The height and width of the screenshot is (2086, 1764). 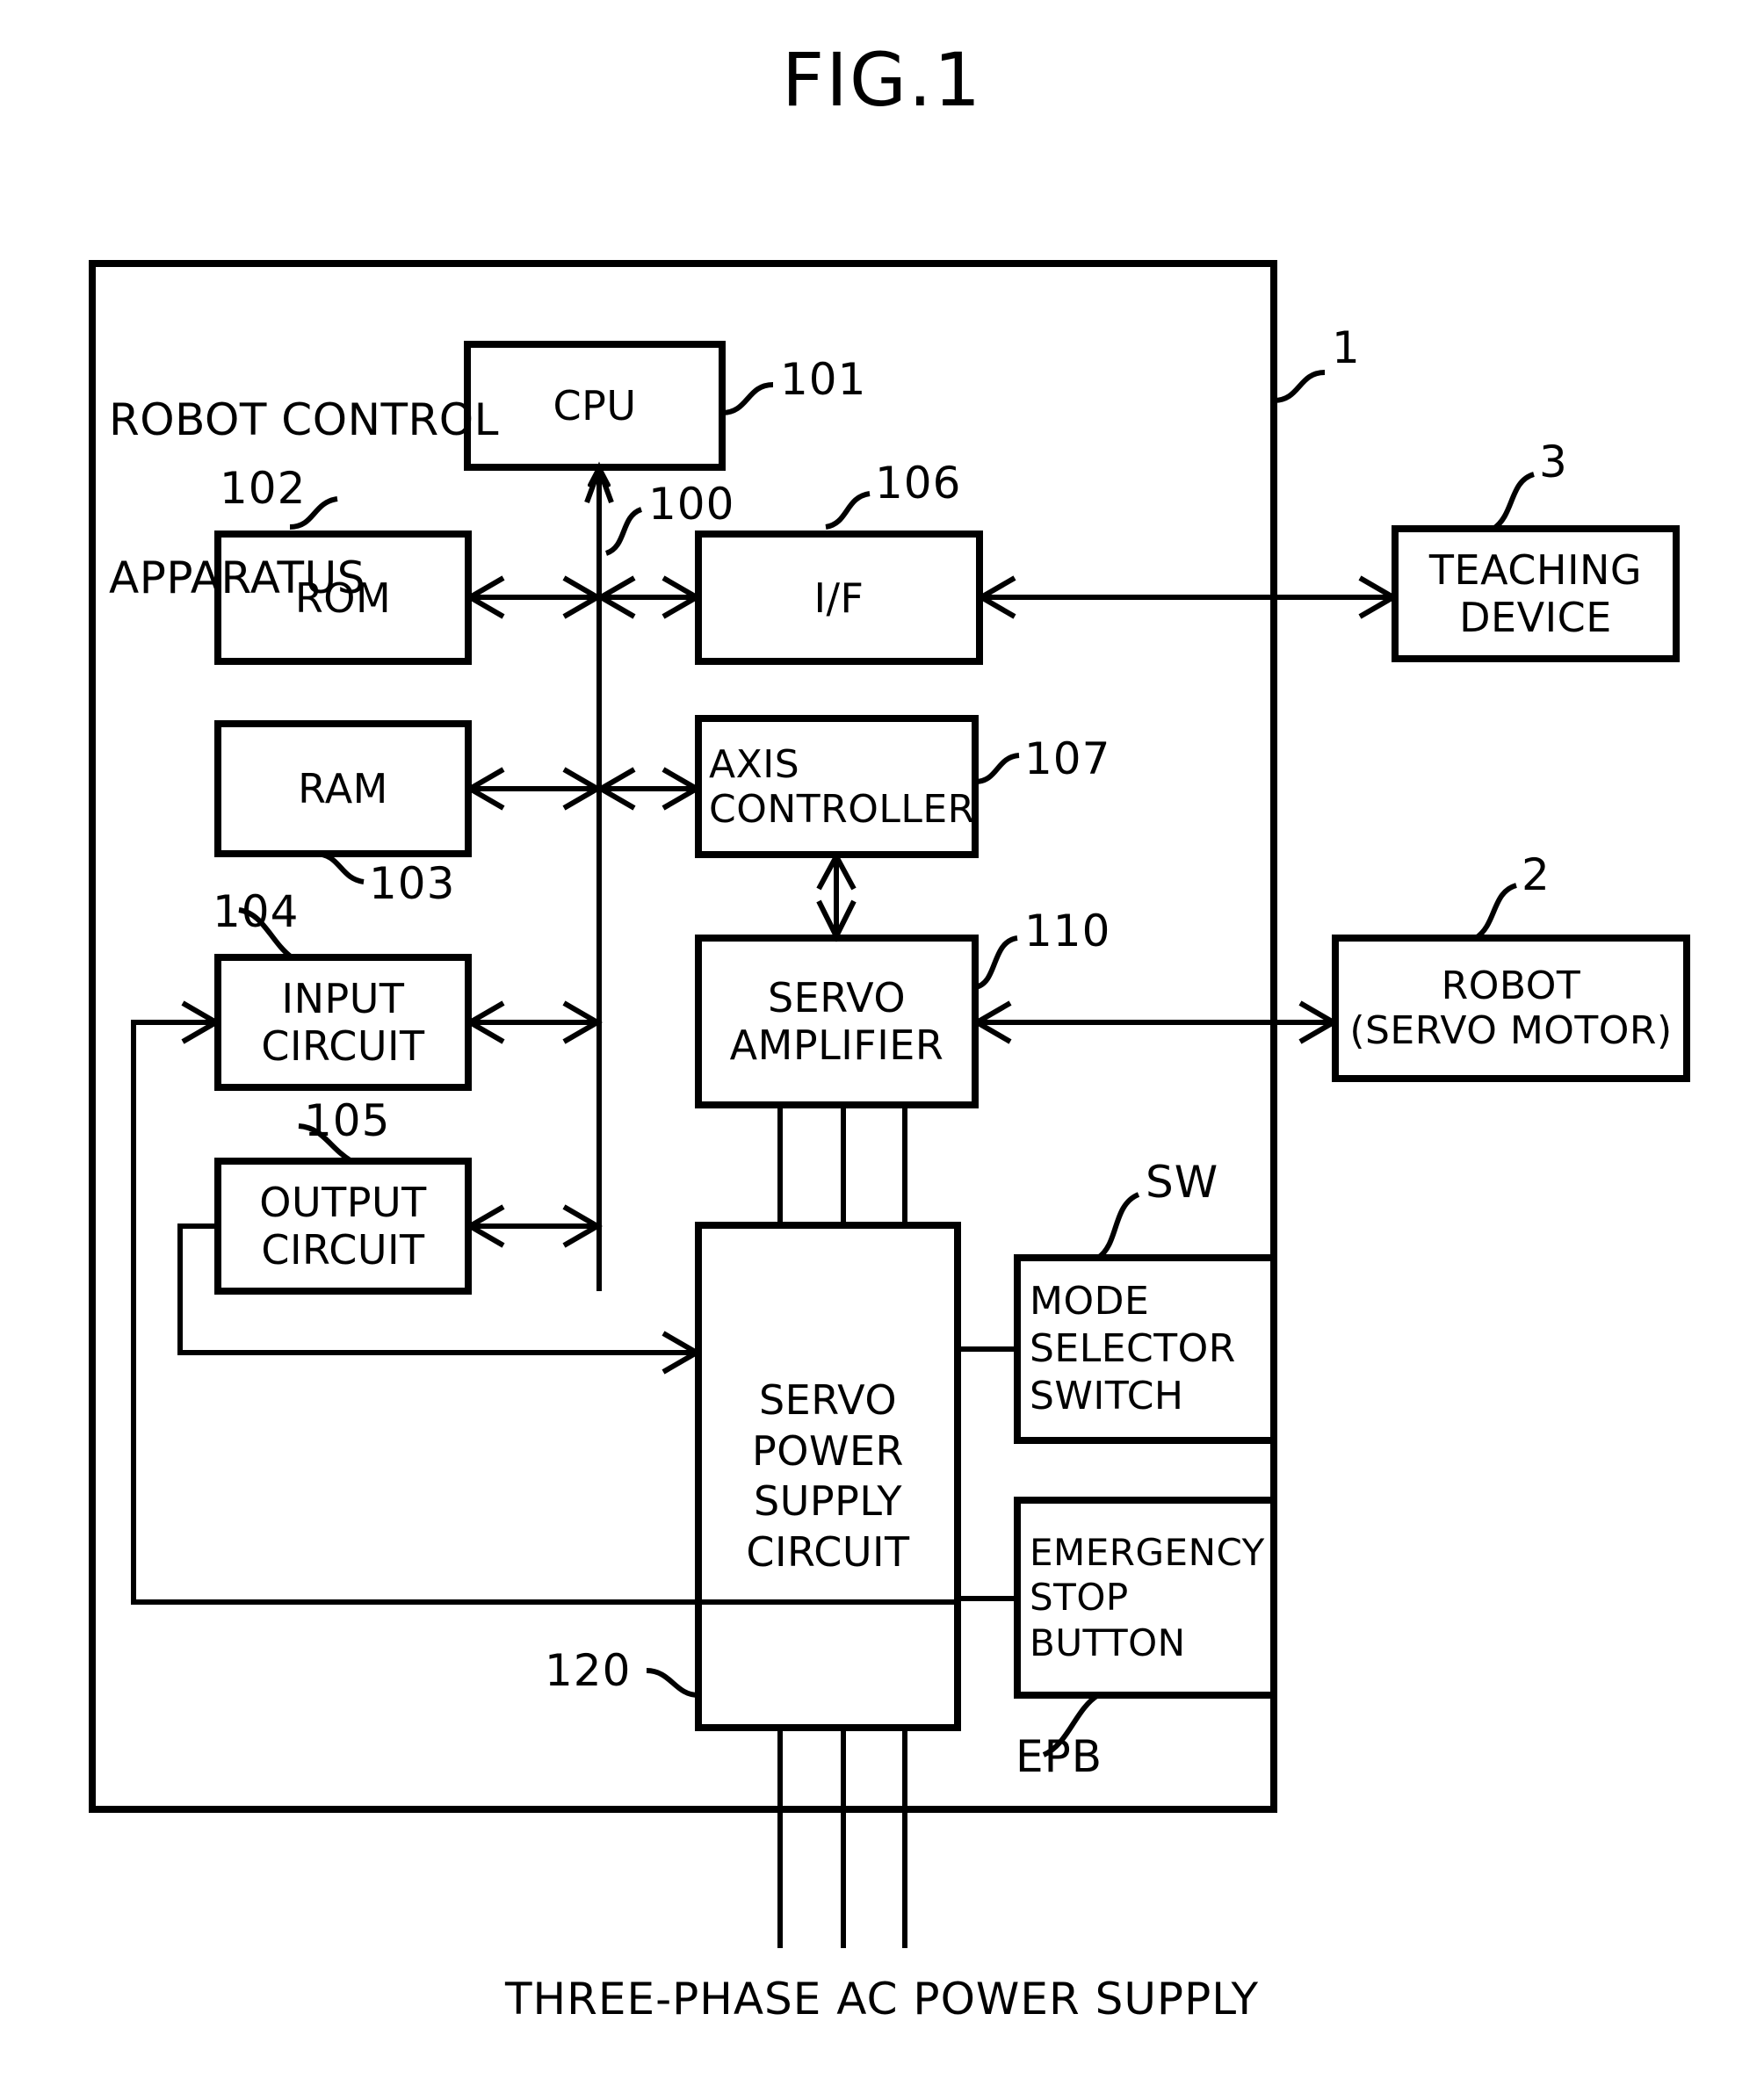 What do you see at coordinates (1182, 1182) in the screenshot?
I see `ref-SW: SW` at bounding box center [1182, 1182].